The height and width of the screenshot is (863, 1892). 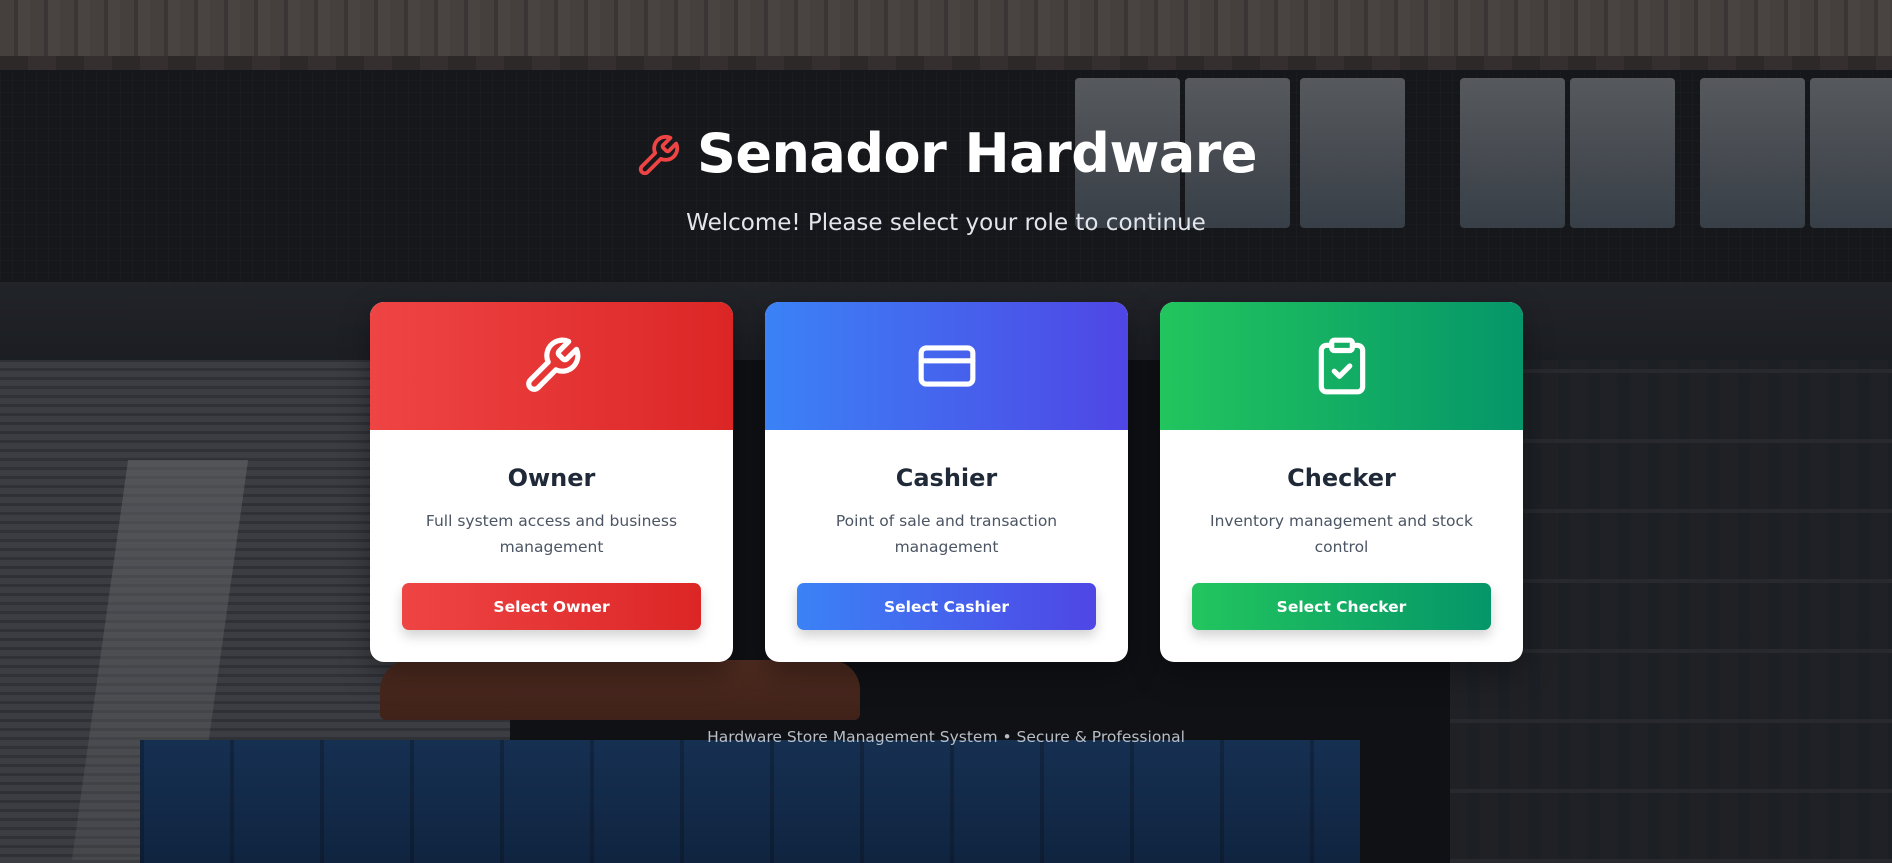 I want to click on credit-card-icon, so click(x=946, y=366).